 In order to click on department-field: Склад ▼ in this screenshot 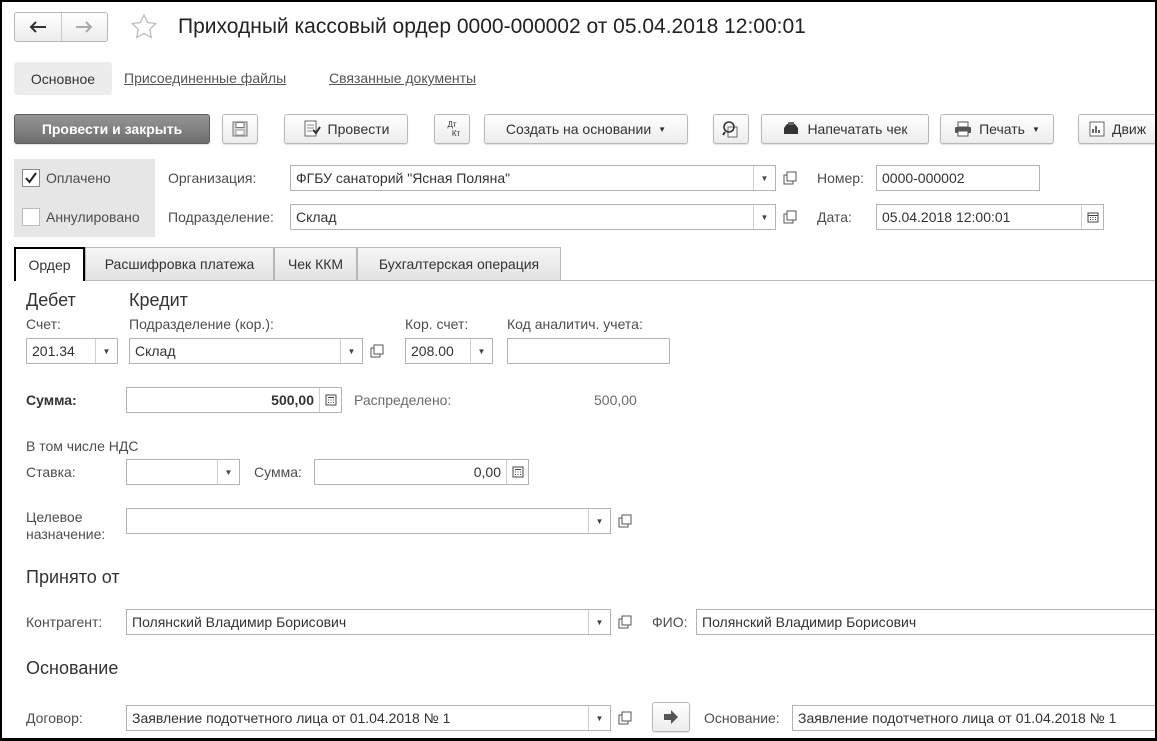, I will do `click(533, 217)`.